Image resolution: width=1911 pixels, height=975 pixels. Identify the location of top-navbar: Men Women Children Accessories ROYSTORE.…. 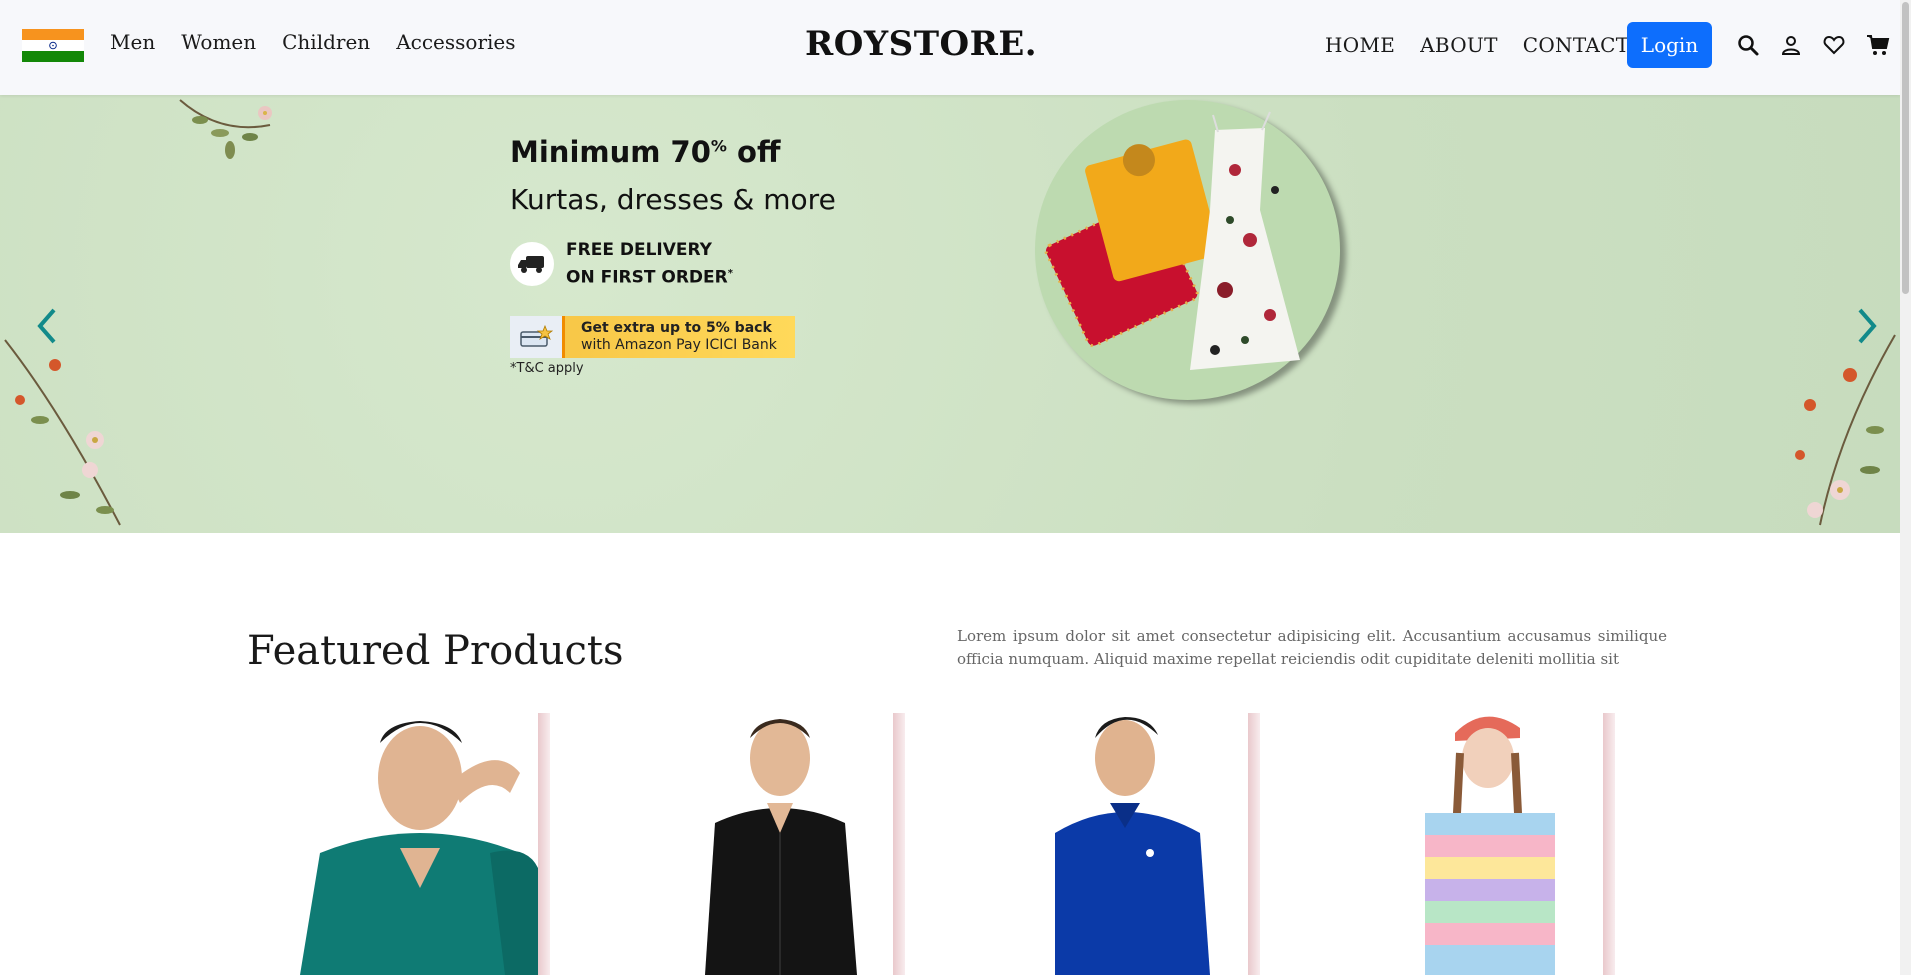
(950, 47).